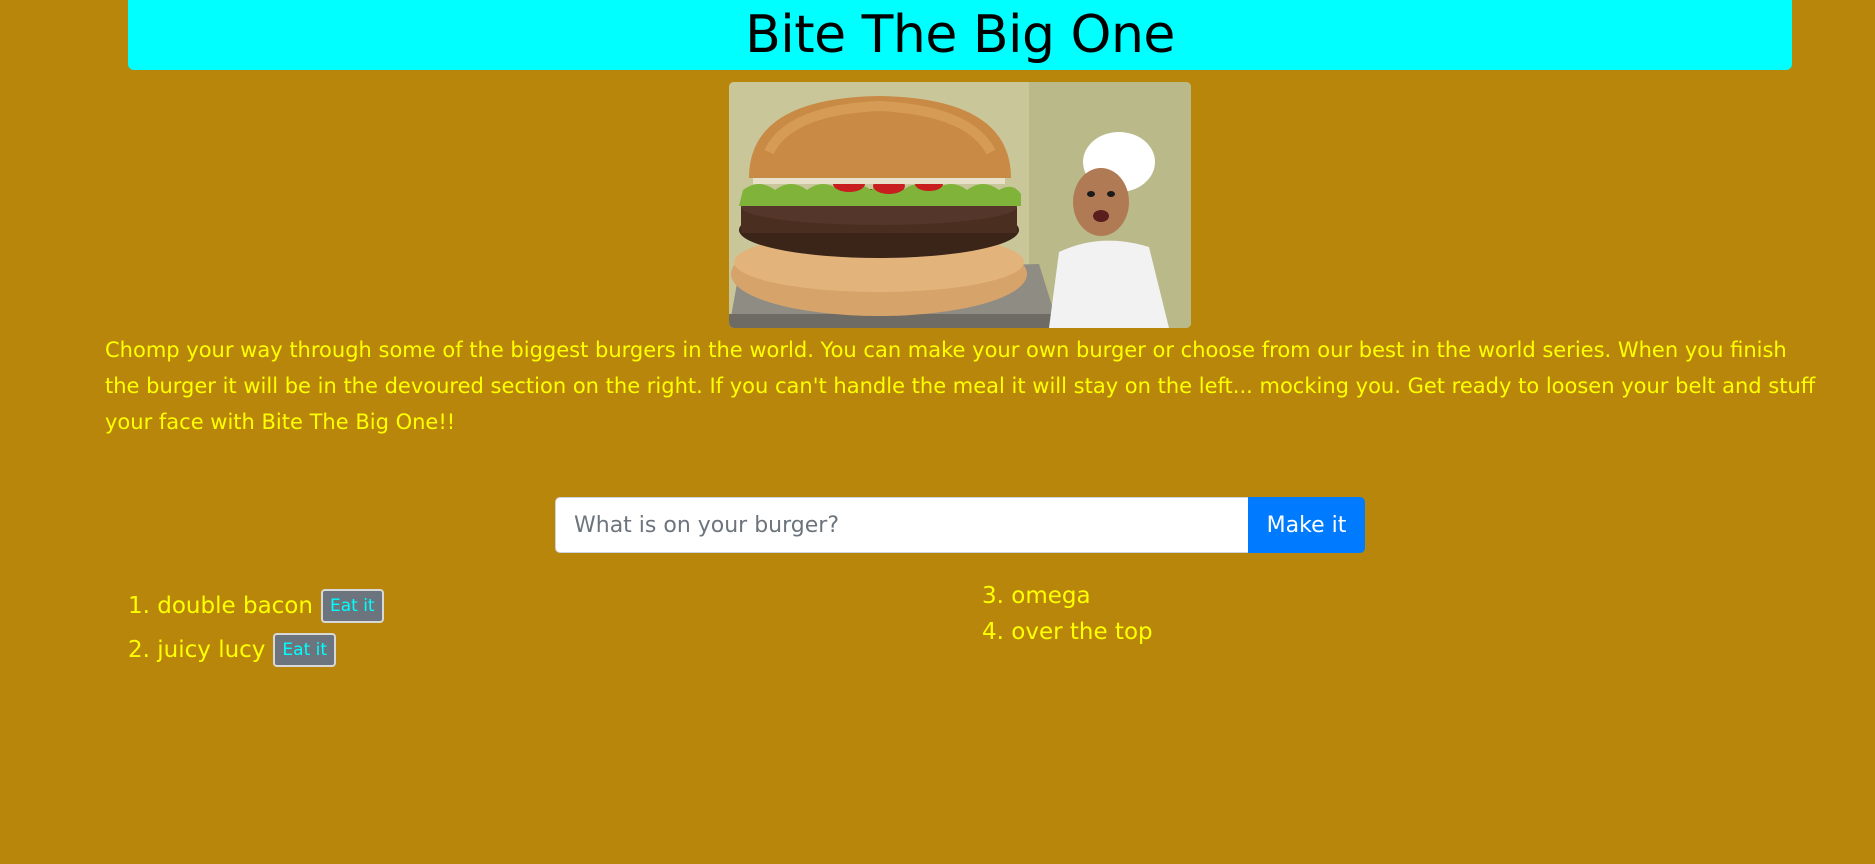  Describe the element at coordinates (1082, 632) in the screenshot. I see `list-item-name: over the top` at that location.